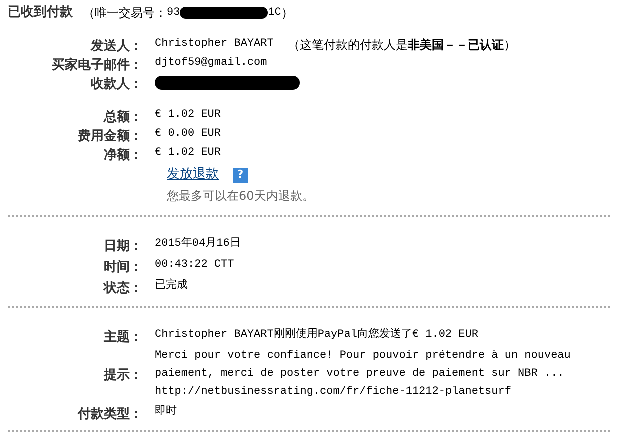  Describe the element at coordinates (188, 134) in the screenshot. I see `field-value: € 0.00 EUR` at that location.